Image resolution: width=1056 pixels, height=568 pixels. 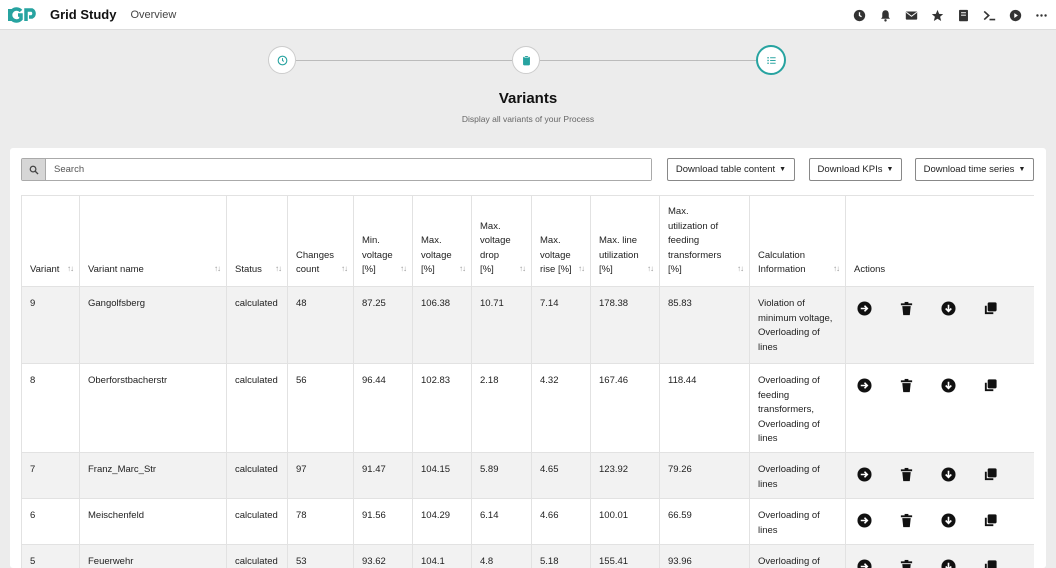 What do you see at coordinates (859, 15) in the screenshot?
I see `clock-icon` at bounding box center [859, 15].